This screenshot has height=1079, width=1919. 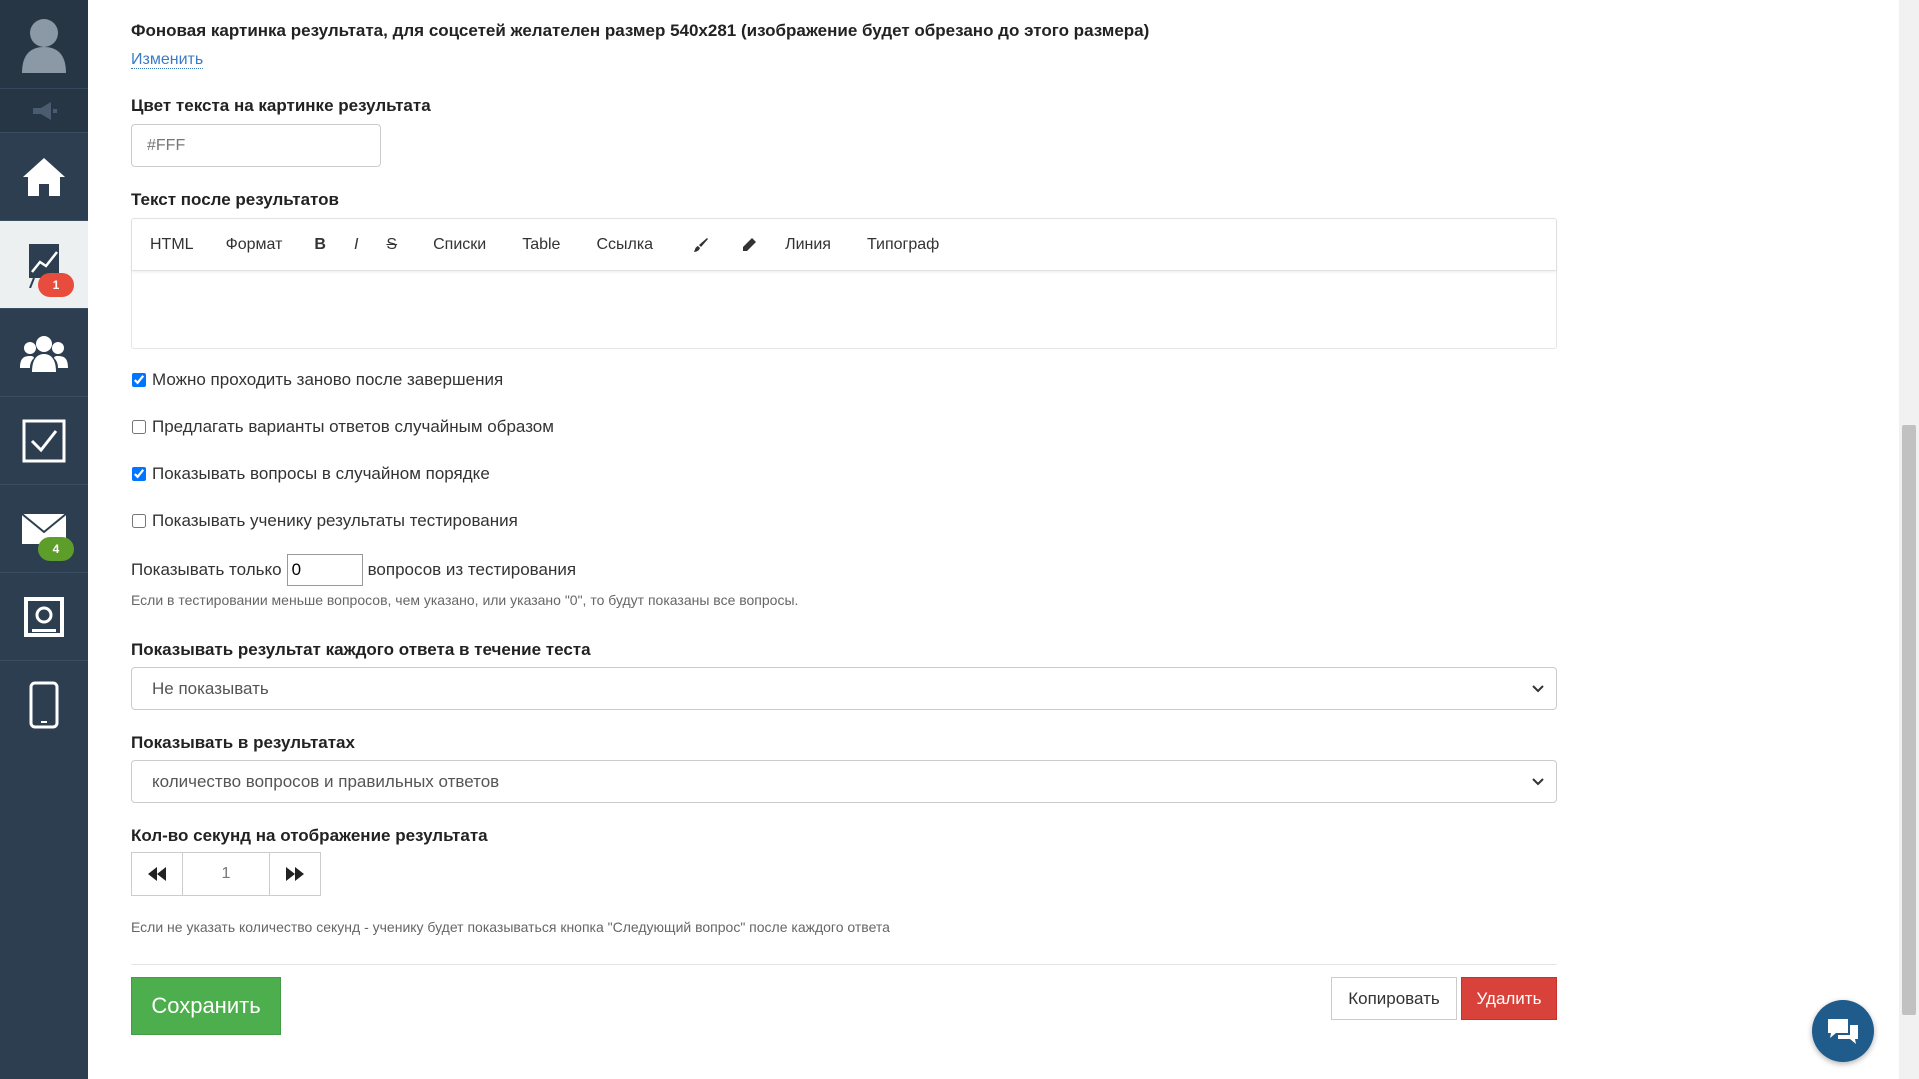 I want to click on in-results-label: Показывать в результатах, so click(x=243, y=742).